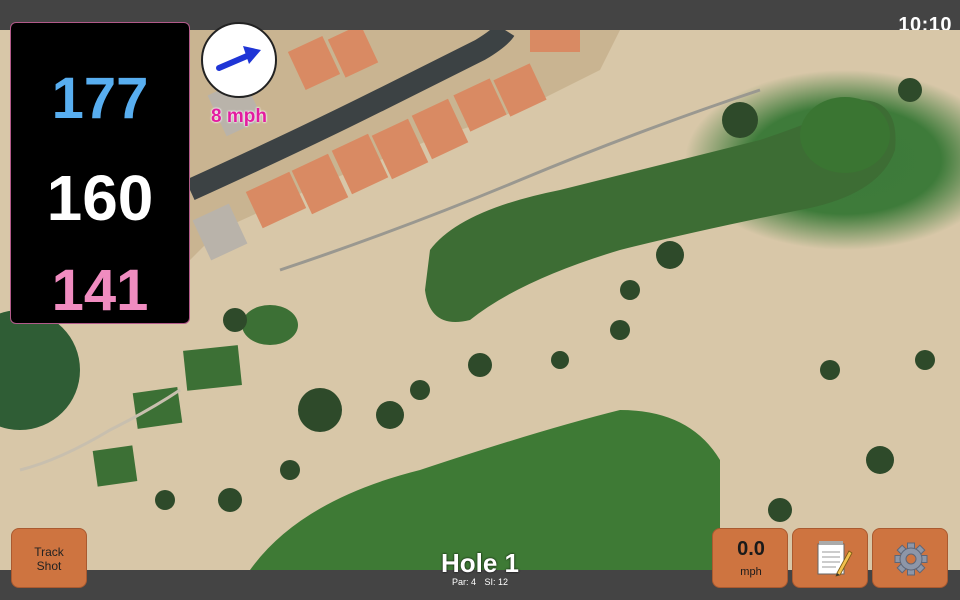 Image resolution: width=960 pixels, height=600 pixels. I want to click on speed-value: 0.0, so click(751, 549).